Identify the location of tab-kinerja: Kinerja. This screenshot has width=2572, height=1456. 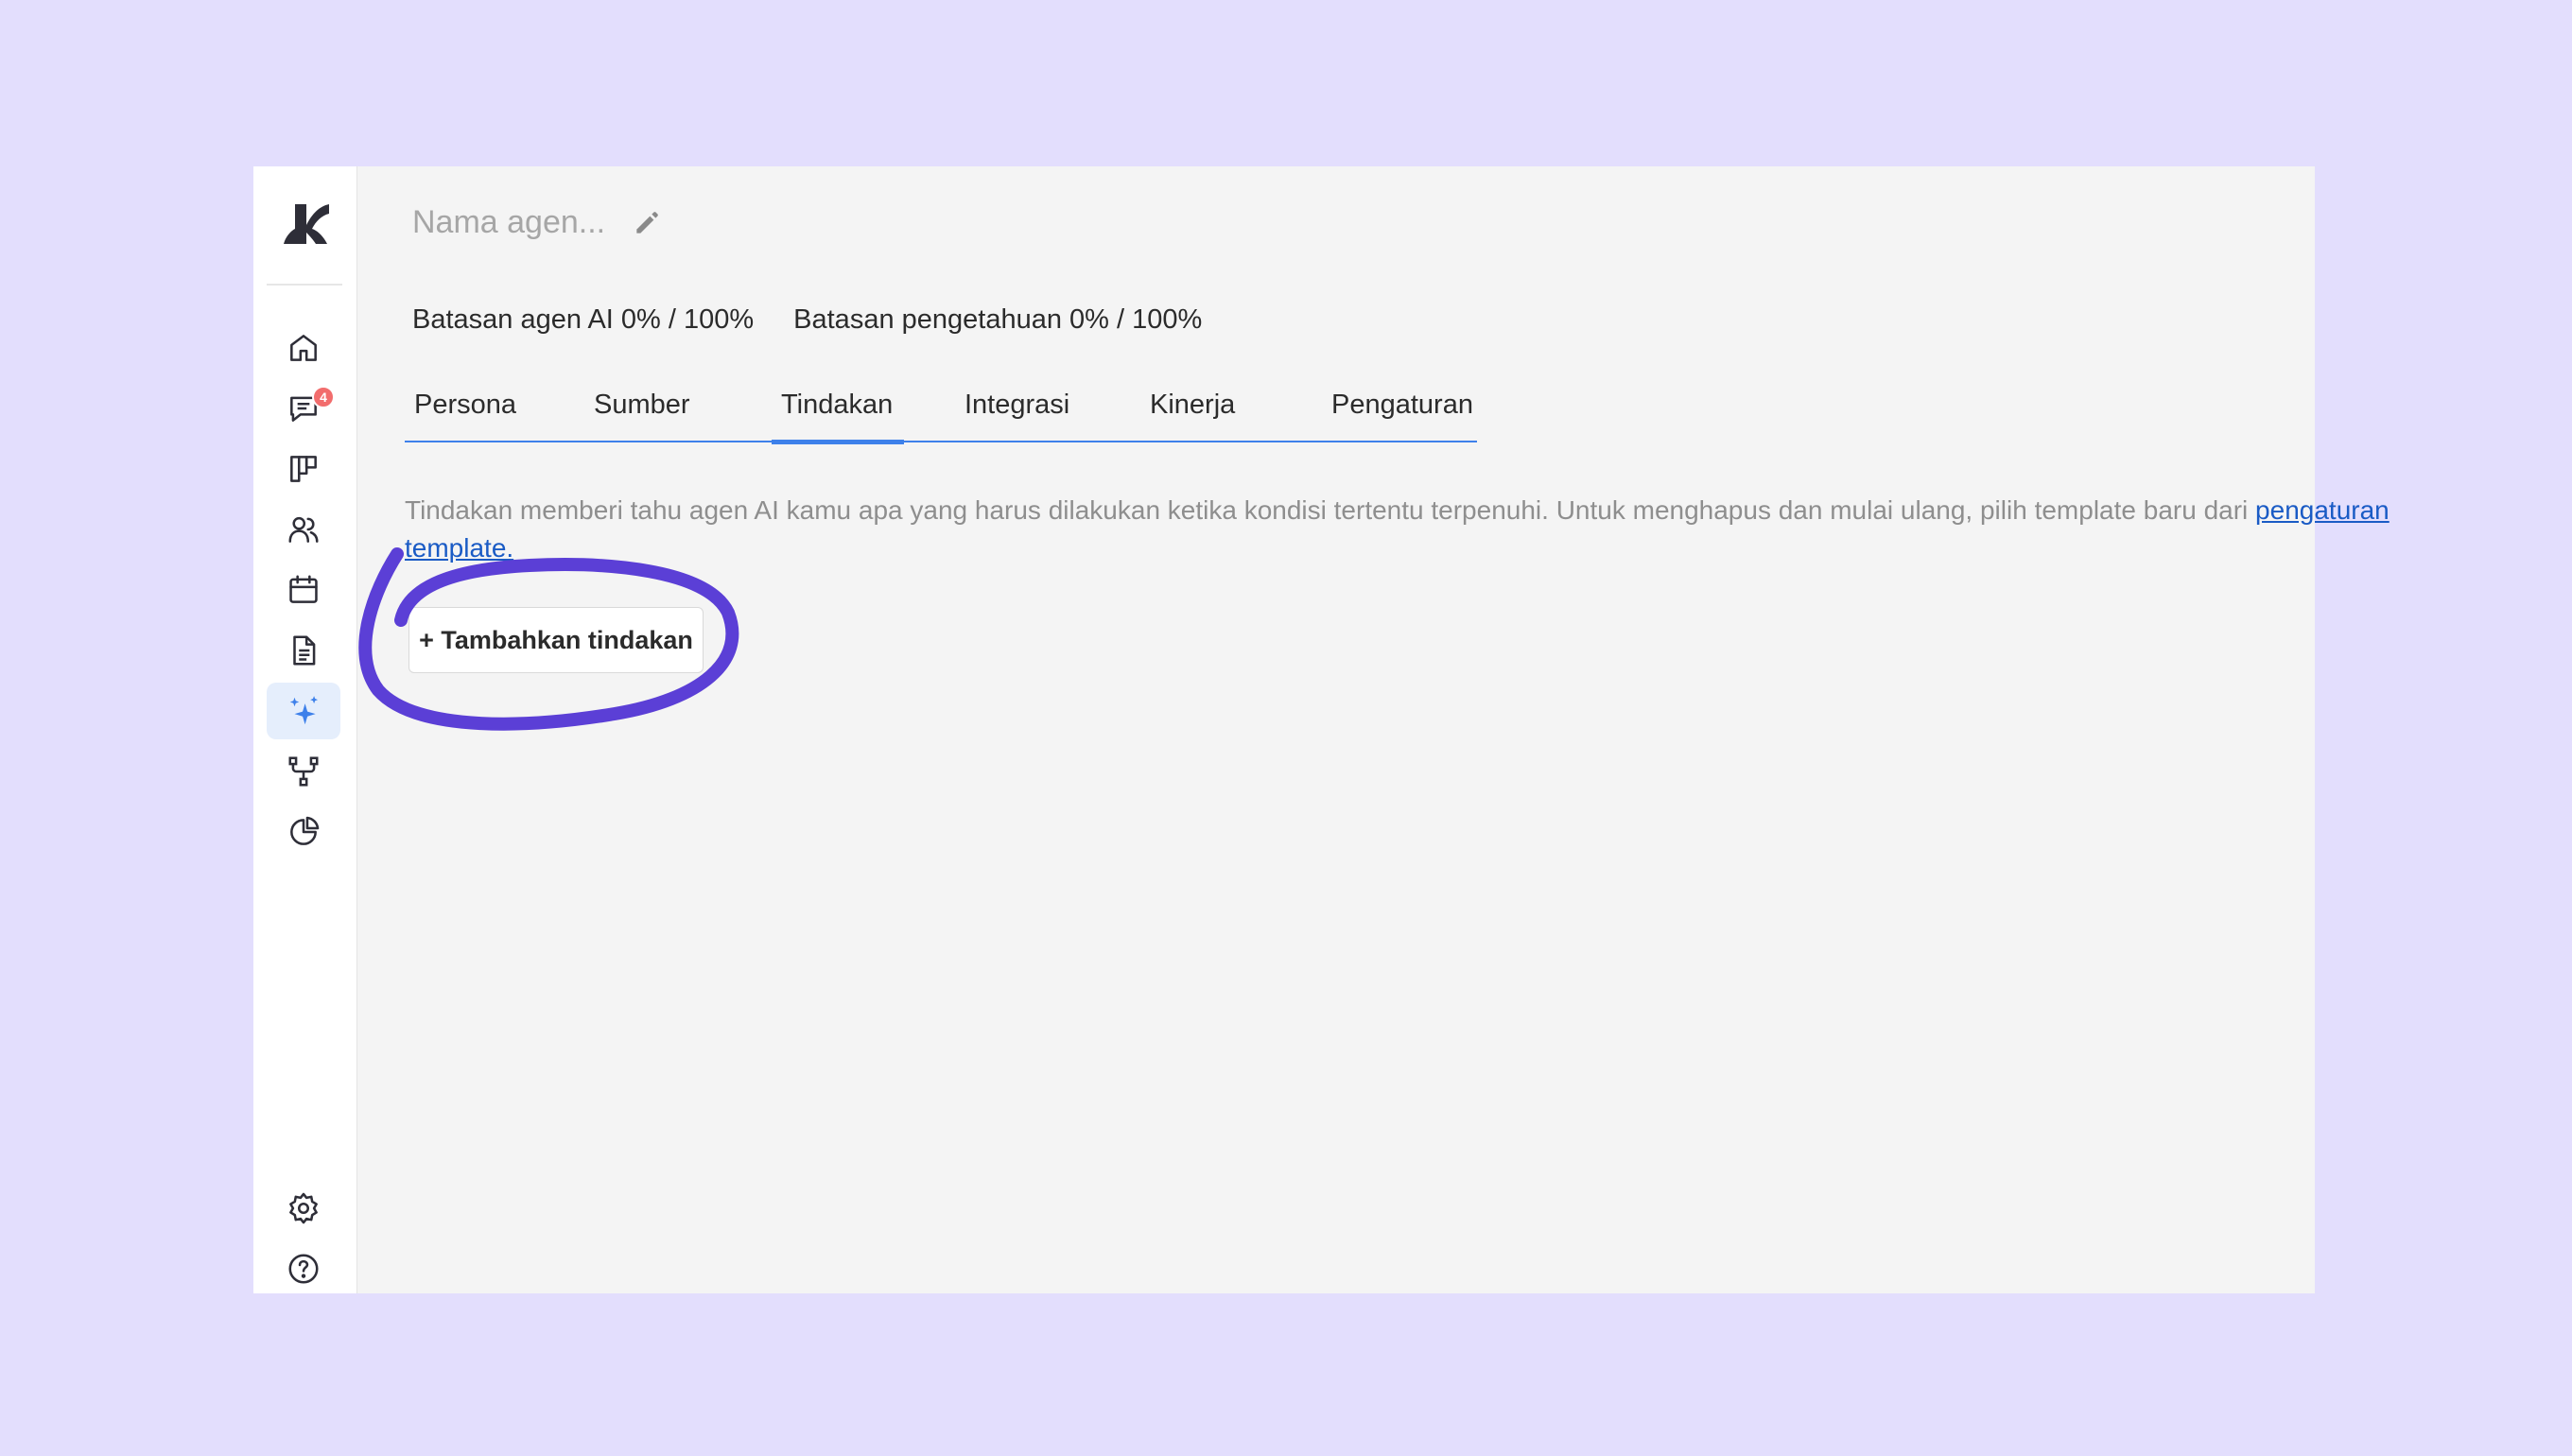
(1192, 416).